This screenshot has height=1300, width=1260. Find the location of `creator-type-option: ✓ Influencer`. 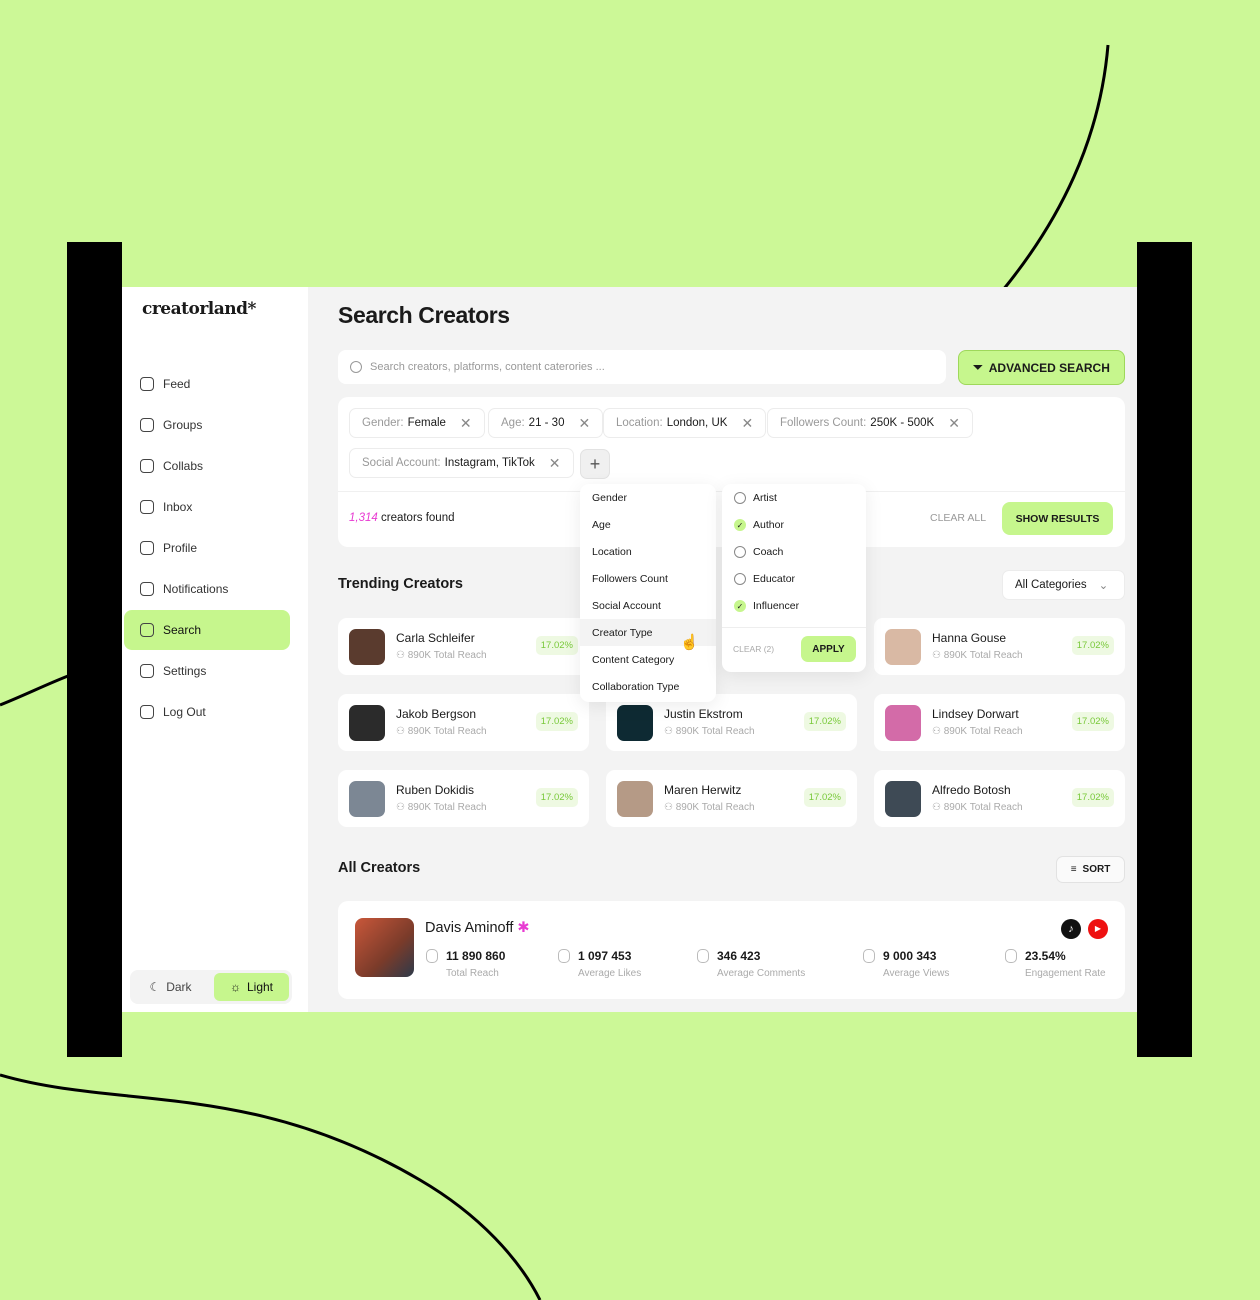

creator-type-option: ✓ Influencer is located at coordinates (794, 605).